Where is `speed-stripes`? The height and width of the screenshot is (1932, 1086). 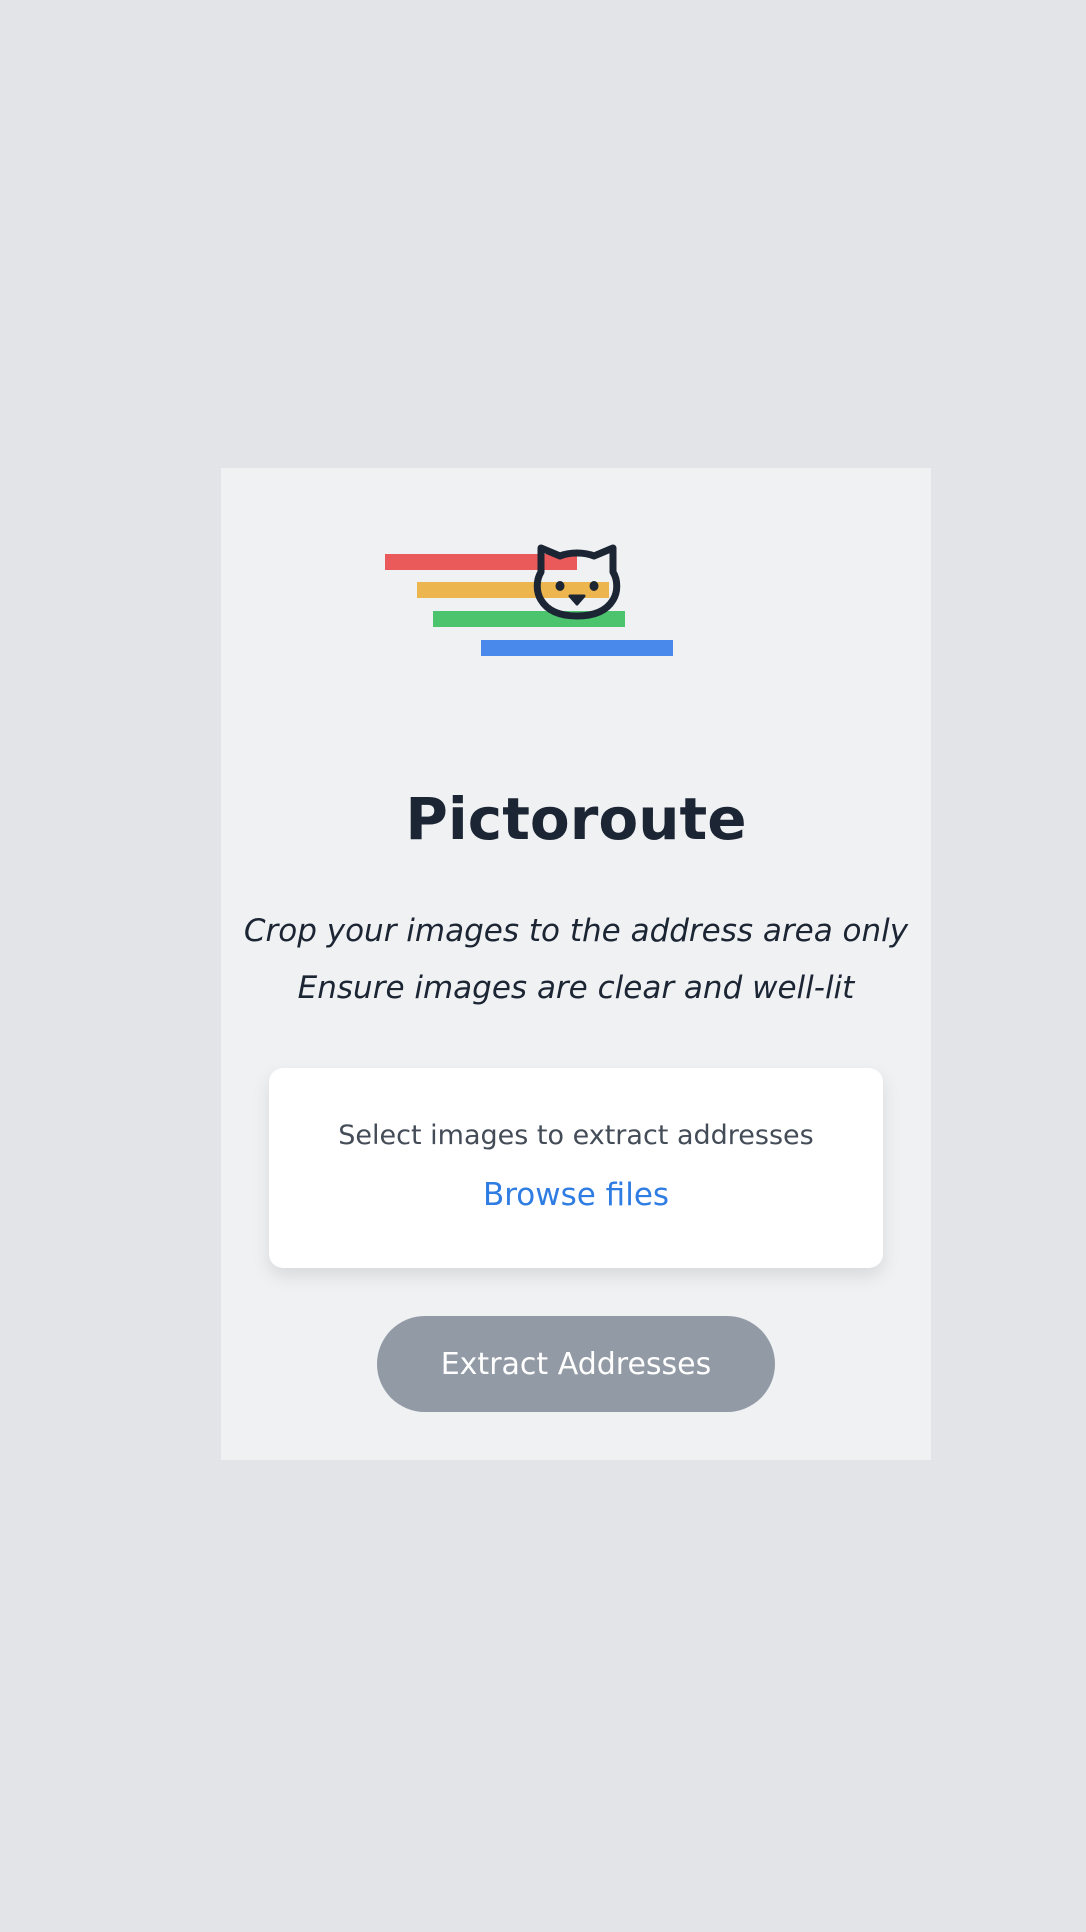
speed-stripes is located at coordinates (529, 605).